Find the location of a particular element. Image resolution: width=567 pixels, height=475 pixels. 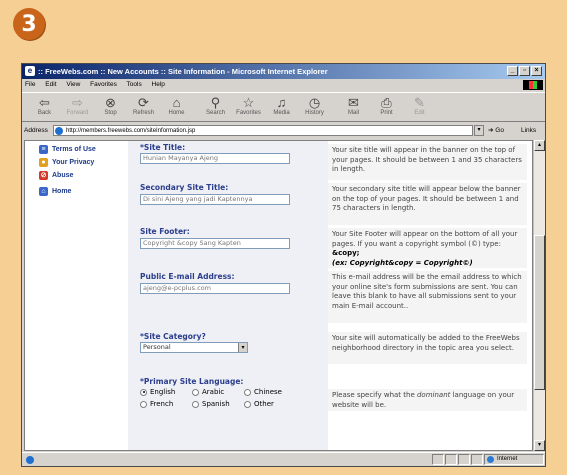

scroll-down-icon: ▾ is located at coordinates (539, 445).